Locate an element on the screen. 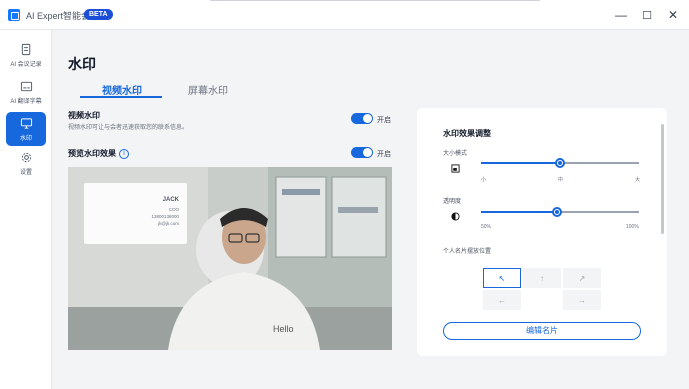 The height and width of the screenshot is (389, 689). panel-scrollbar is located at coordinates (662, 179).